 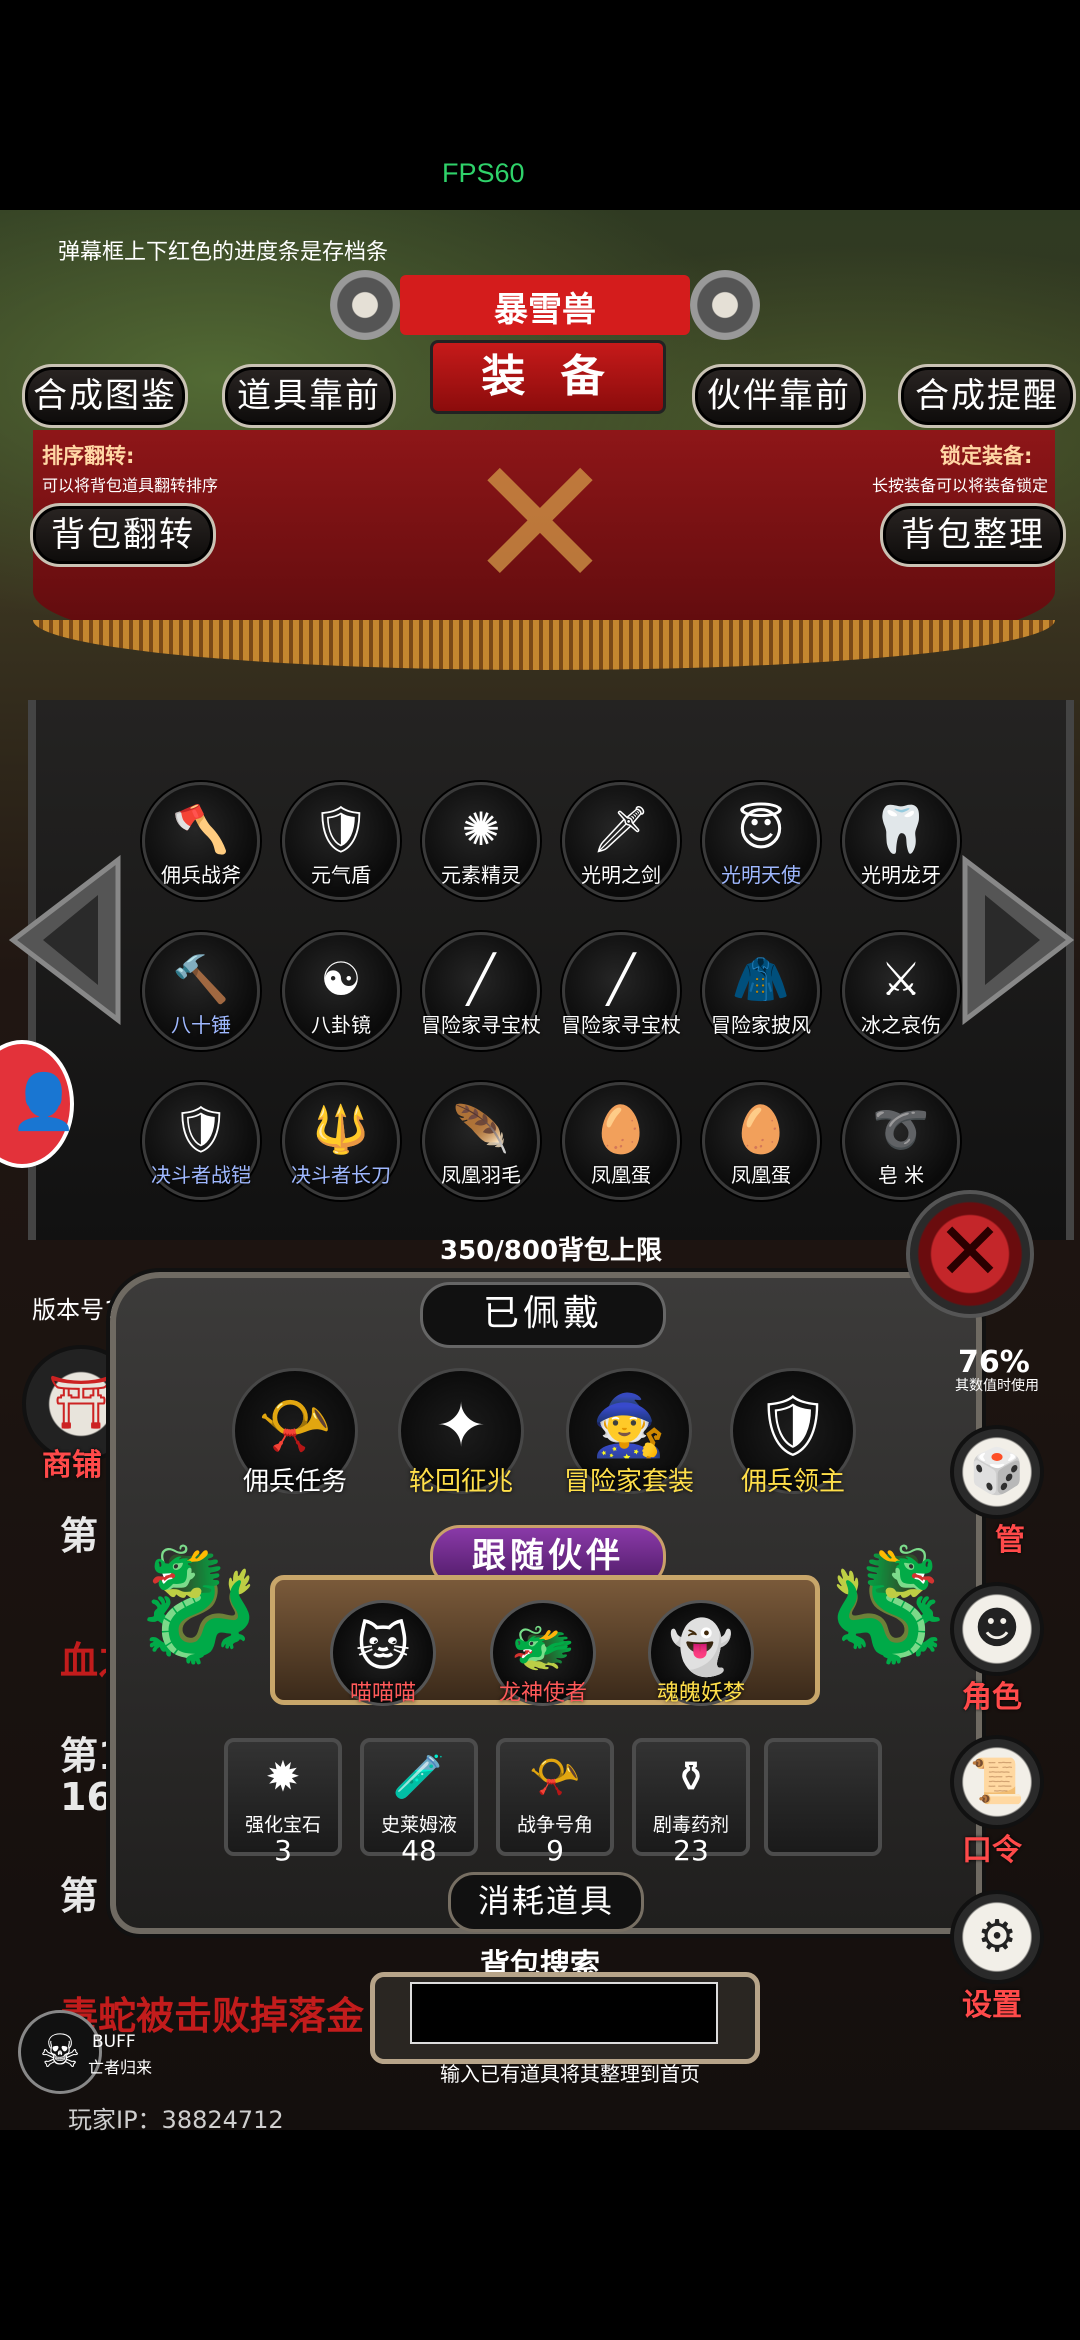 What do you see at coordinates (570, 2074) in the screenshot?
I see `search-hint: 输入已有道具将其整理到首页` at bounding box center [570, 2074].